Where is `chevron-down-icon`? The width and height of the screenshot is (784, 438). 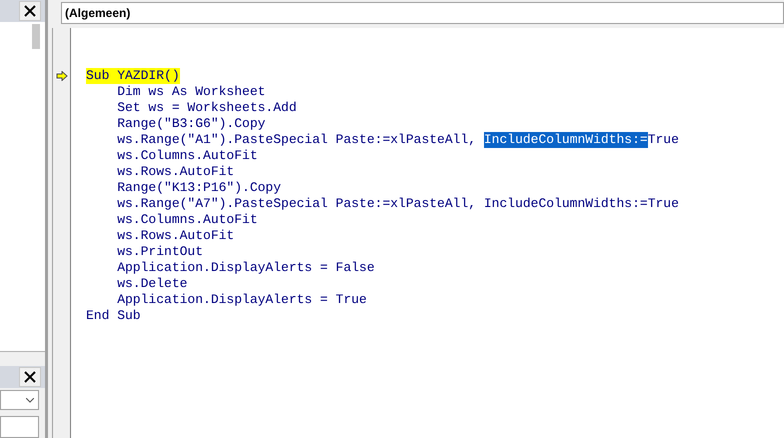 chevron-down-icon is located at coordinates (30, 400).